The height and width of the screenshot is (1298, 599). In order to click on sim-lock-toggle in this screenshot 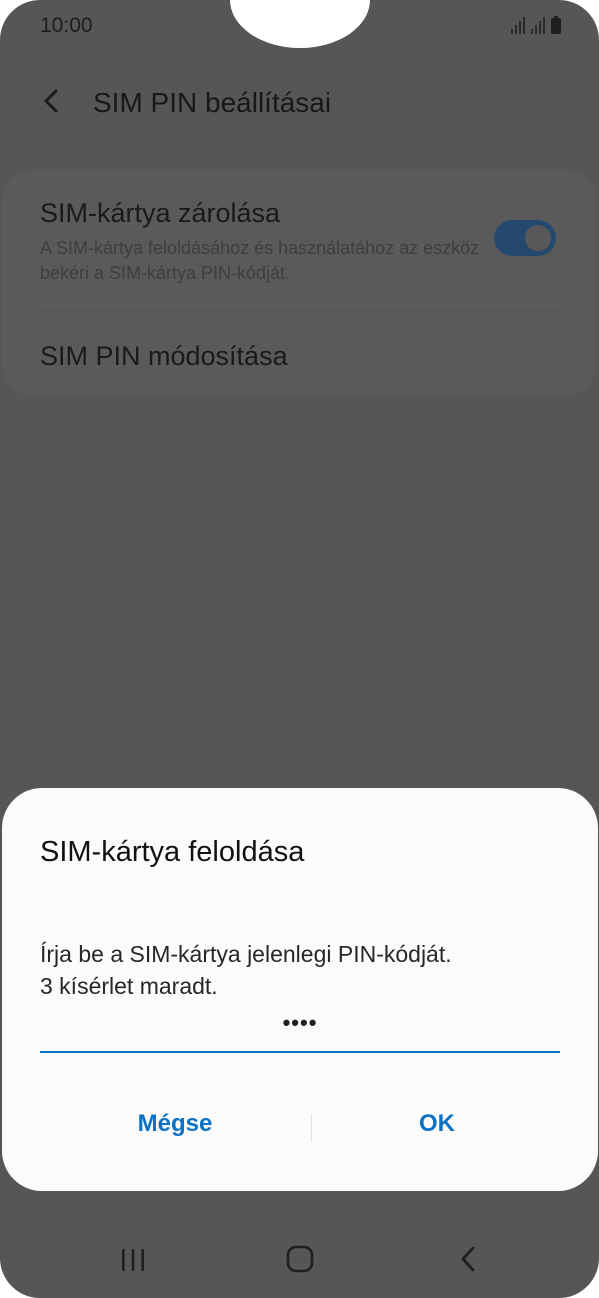, I will do `click(525, 238)`.